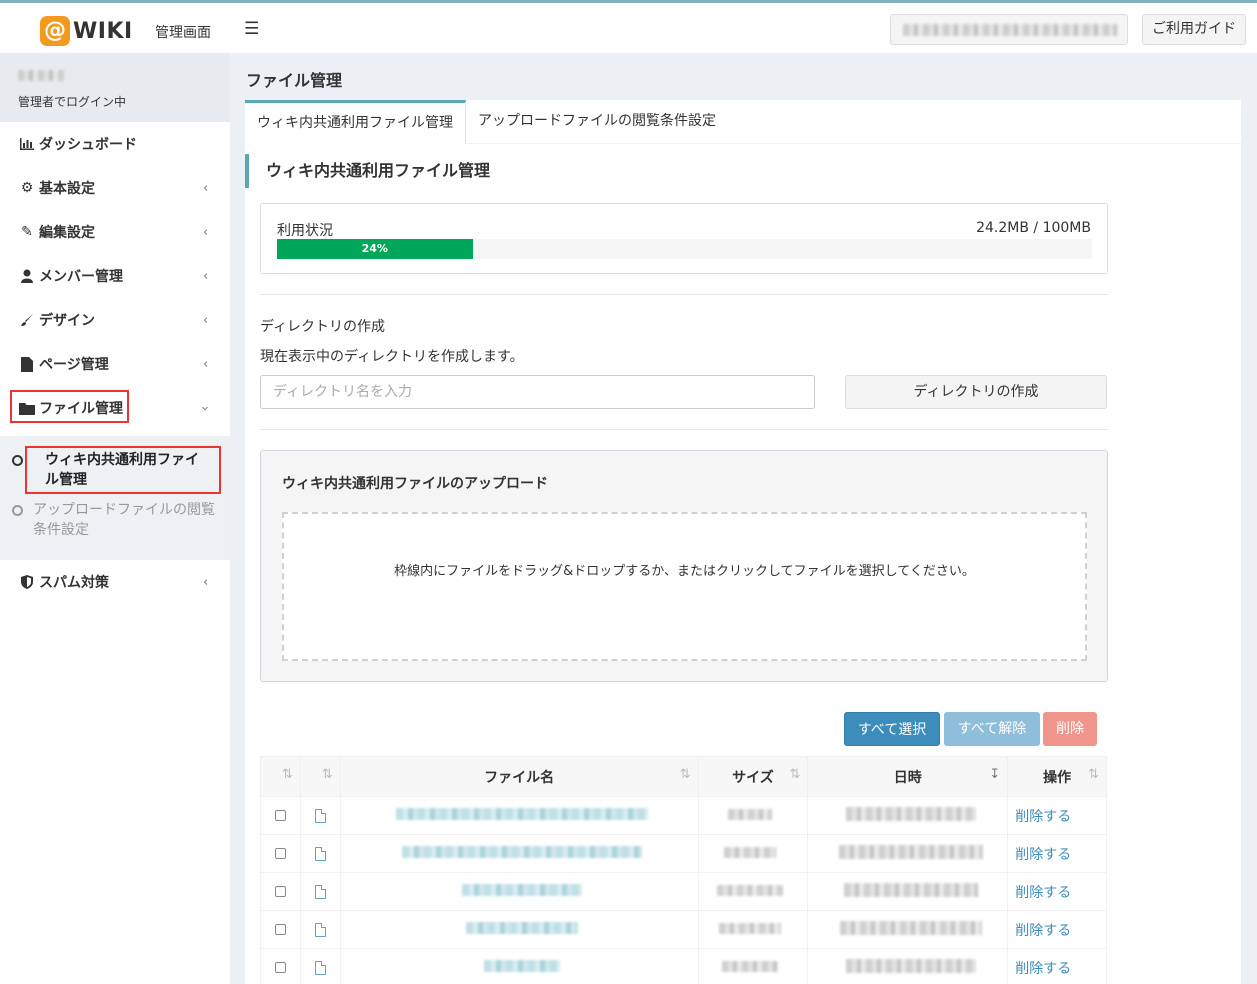  I want to click on subnav-item-view-conditions: アップロードファイルの閲覧条件設定, so click(116, 520).